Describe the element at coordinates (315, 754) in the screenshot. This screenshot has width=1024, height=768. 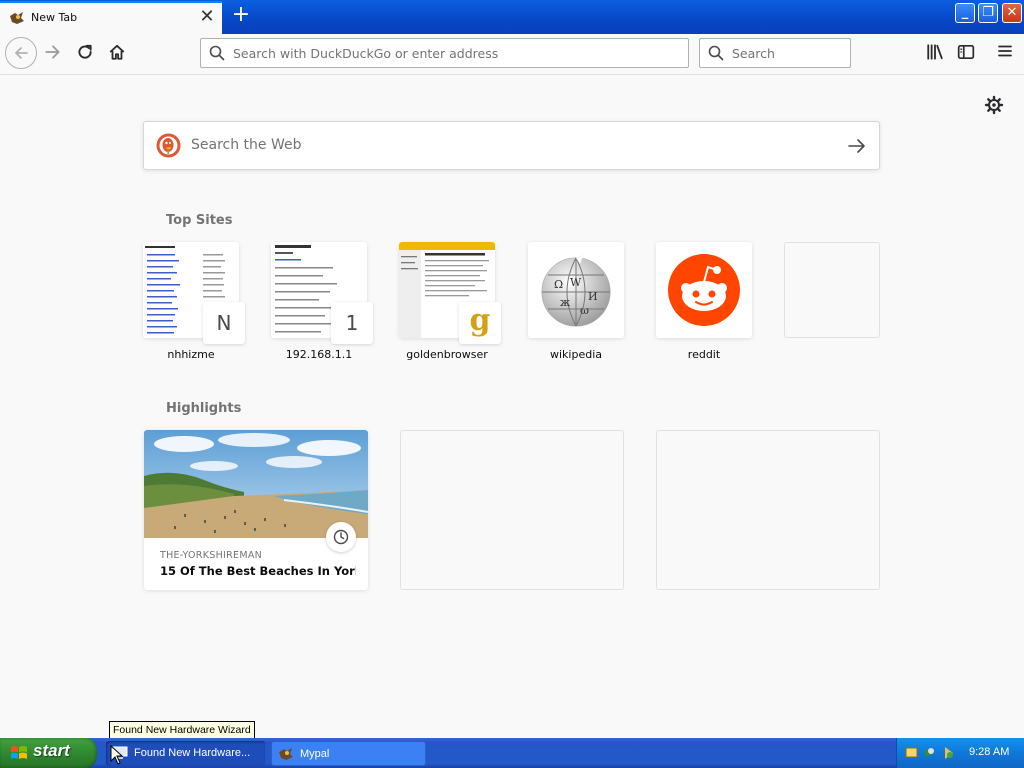
I see `task-label: Mypal` at that location.